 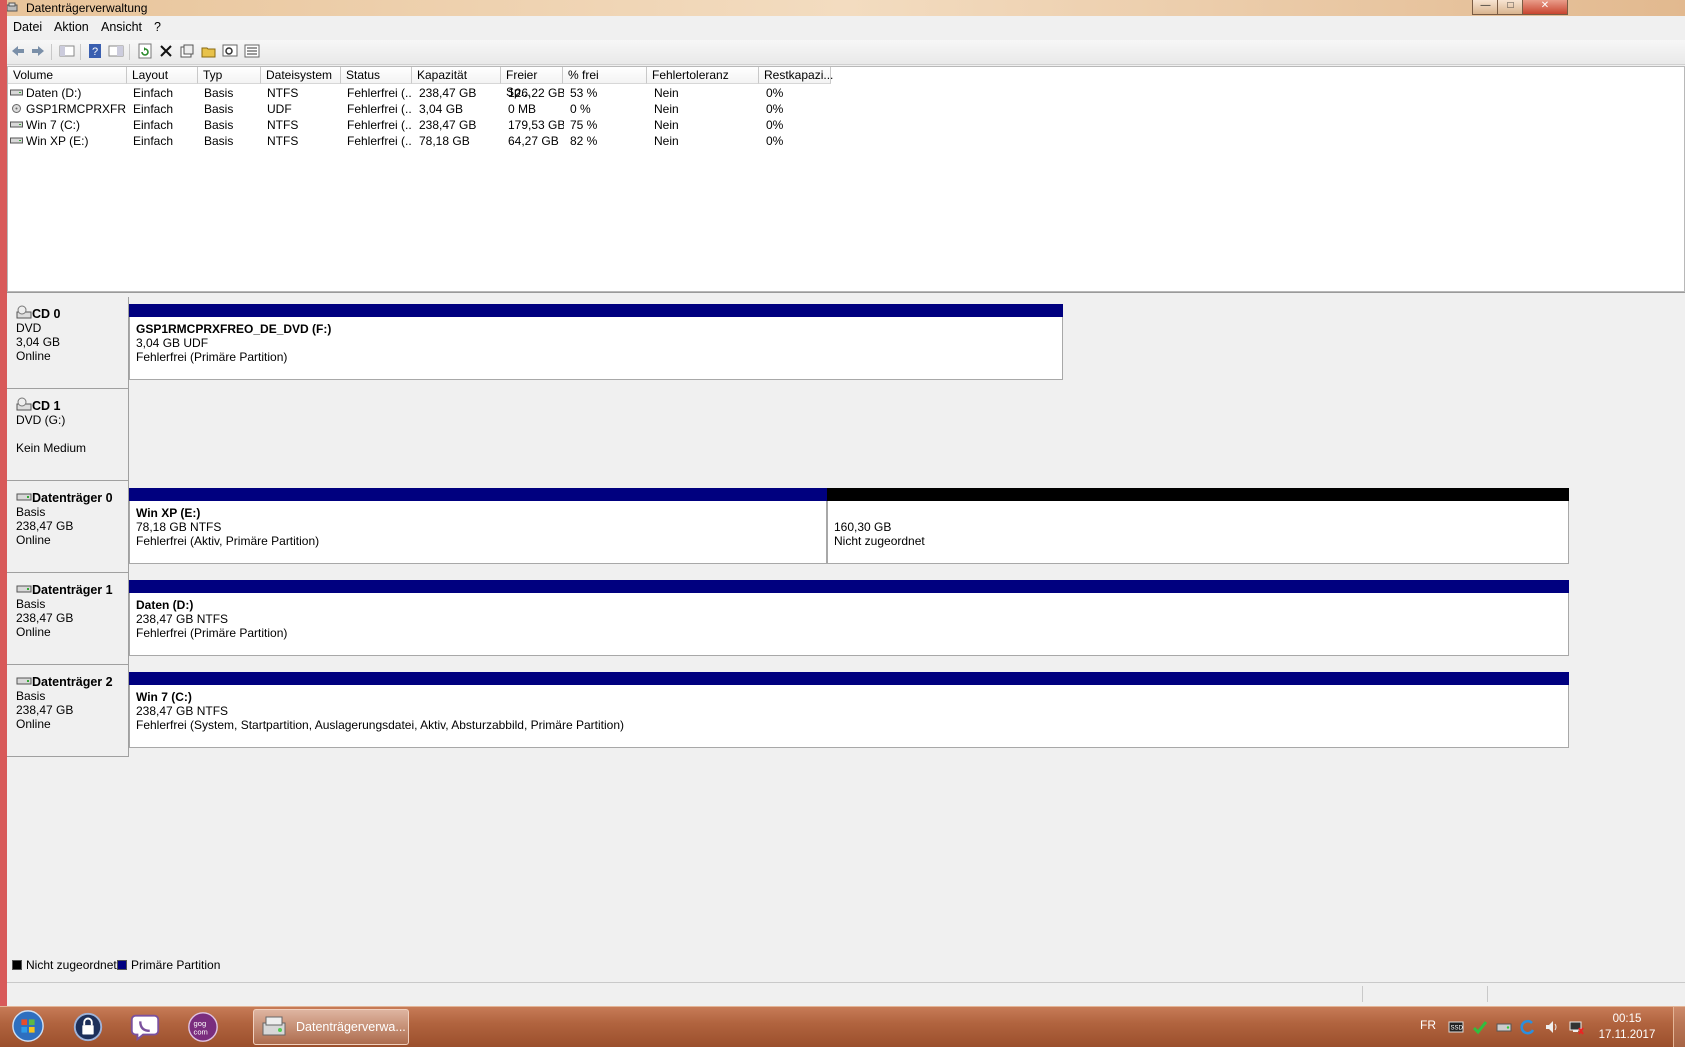 I want to click on menu-help: ?, so click(x=157, y=27).